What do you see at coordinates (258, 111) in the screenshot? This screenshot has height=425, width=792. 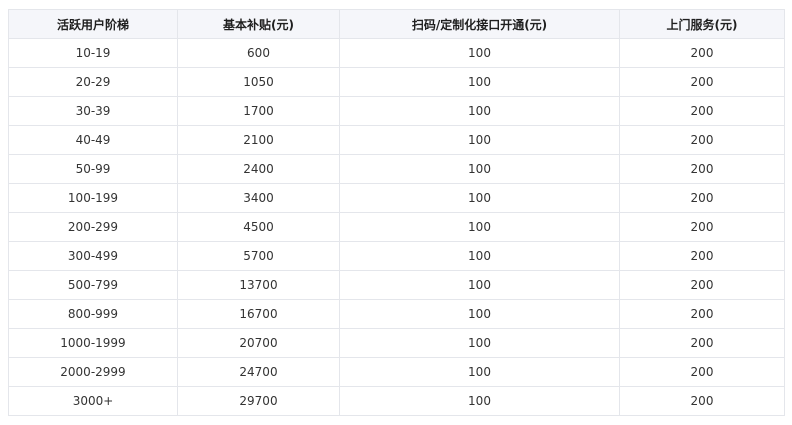 I see `cell-basic-subsidy: 1700` at bounding box center [258, 111].